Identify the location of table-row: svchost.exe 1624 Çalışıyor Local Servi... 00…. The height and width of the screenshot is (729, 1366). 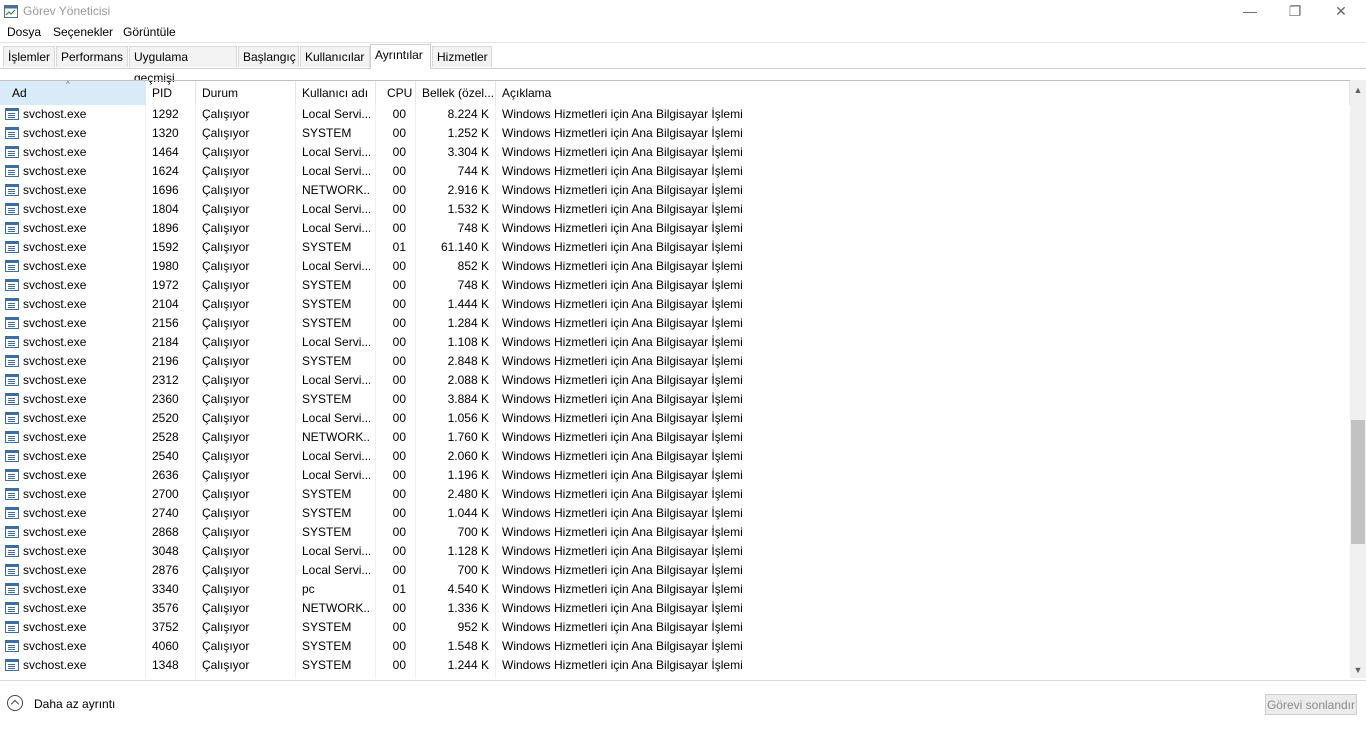
(675, 171).